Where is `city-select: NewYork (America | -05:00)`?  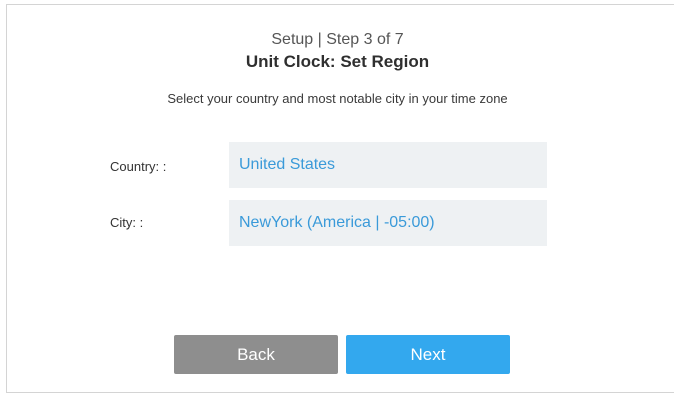
city-select: NewYork (America | -05:00) is located at coordinates (388, 223).